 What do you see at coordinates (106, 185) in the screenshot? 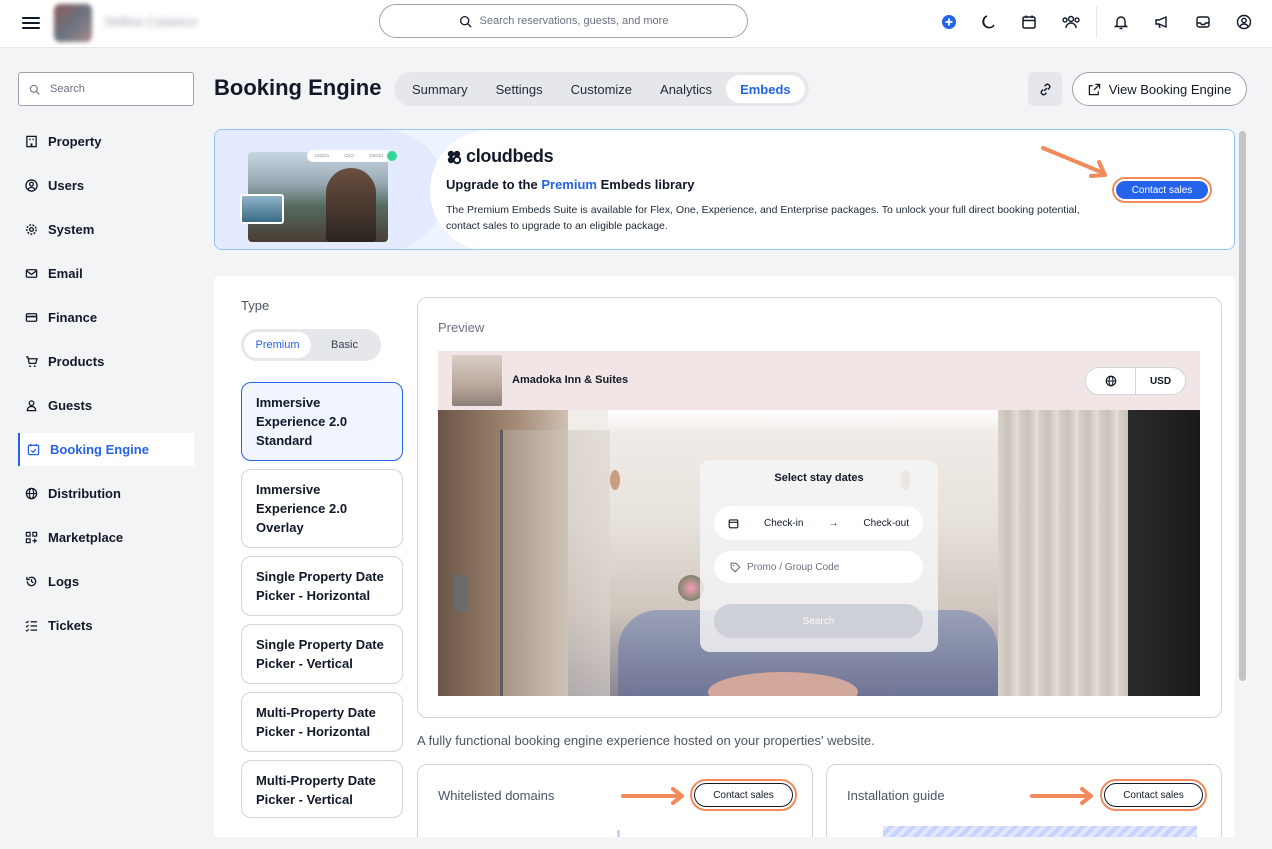
I see `sidebar-item-users: Users` at bounding box center [106, 185].